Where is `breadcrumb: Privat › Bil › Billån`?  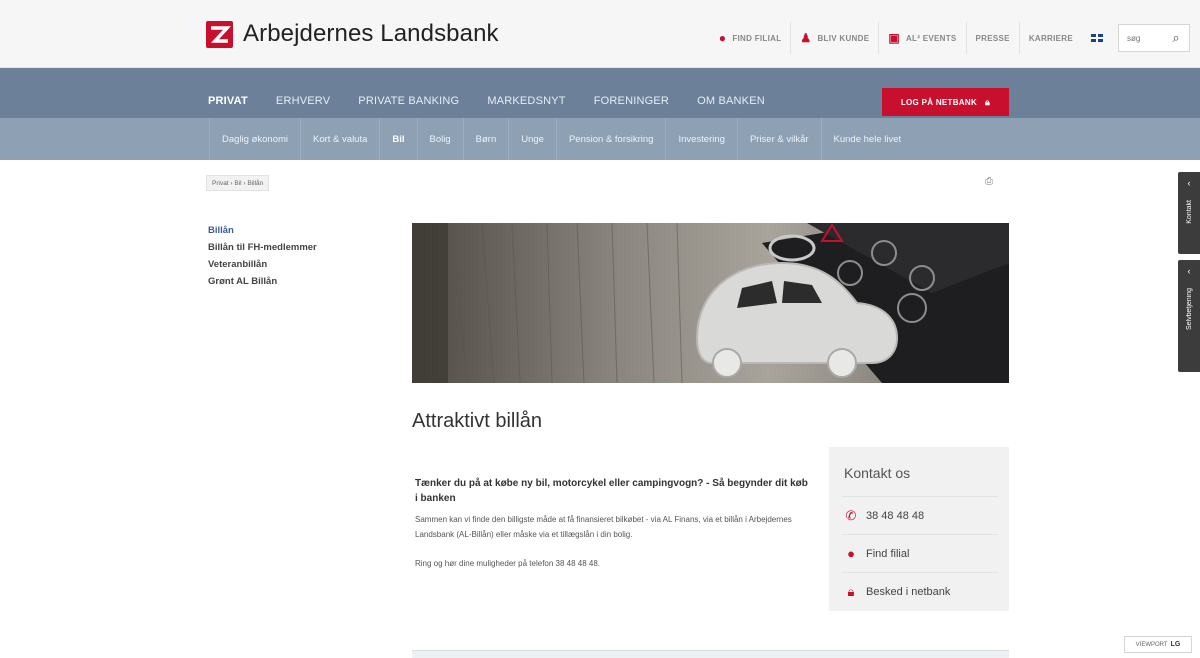
breadcrumb: Privat › Bil › Billån is located at coordinates (238, 183).